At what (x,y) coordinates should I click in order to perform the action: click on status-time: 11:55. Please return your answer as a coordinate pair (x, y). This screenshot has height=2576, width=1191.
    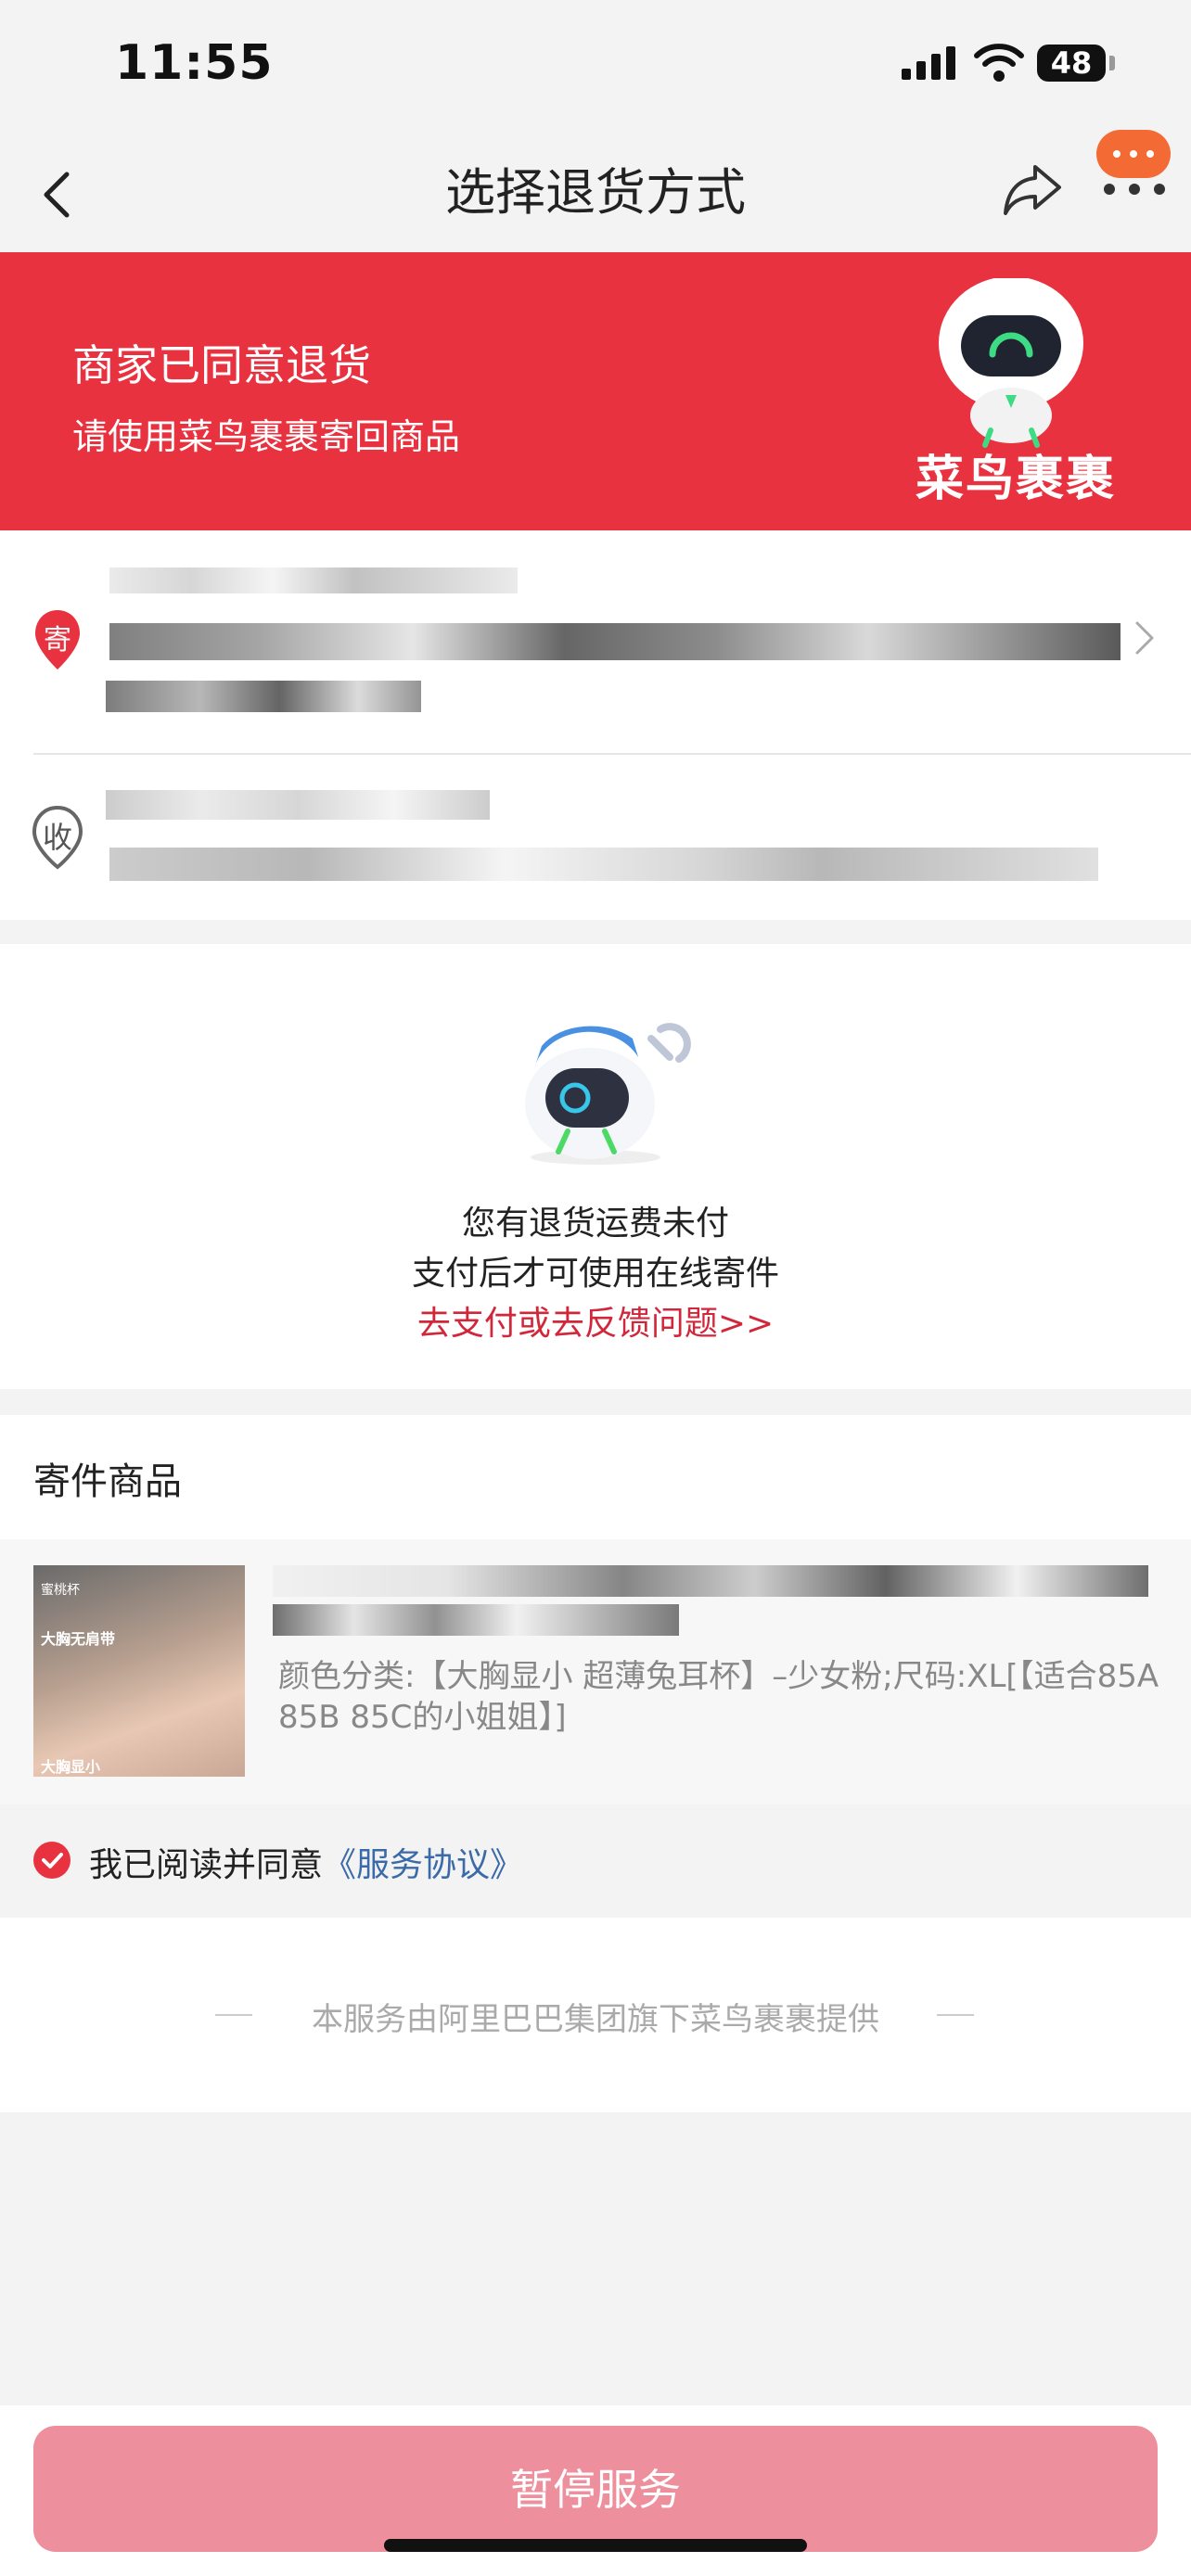
    Looking at the image, I should click on (194, 63).